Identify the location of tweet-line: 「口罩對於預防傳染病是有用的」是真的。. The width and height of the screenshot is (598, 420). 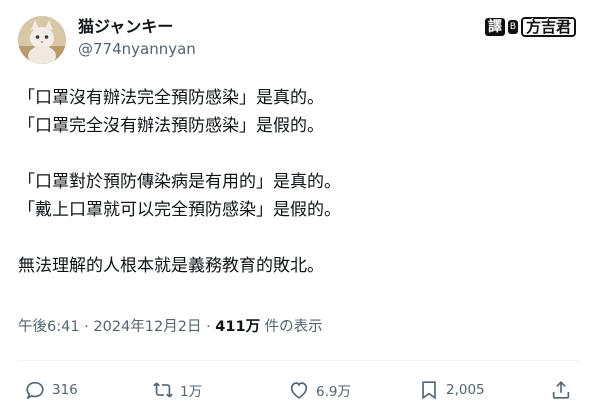
(179, 182).